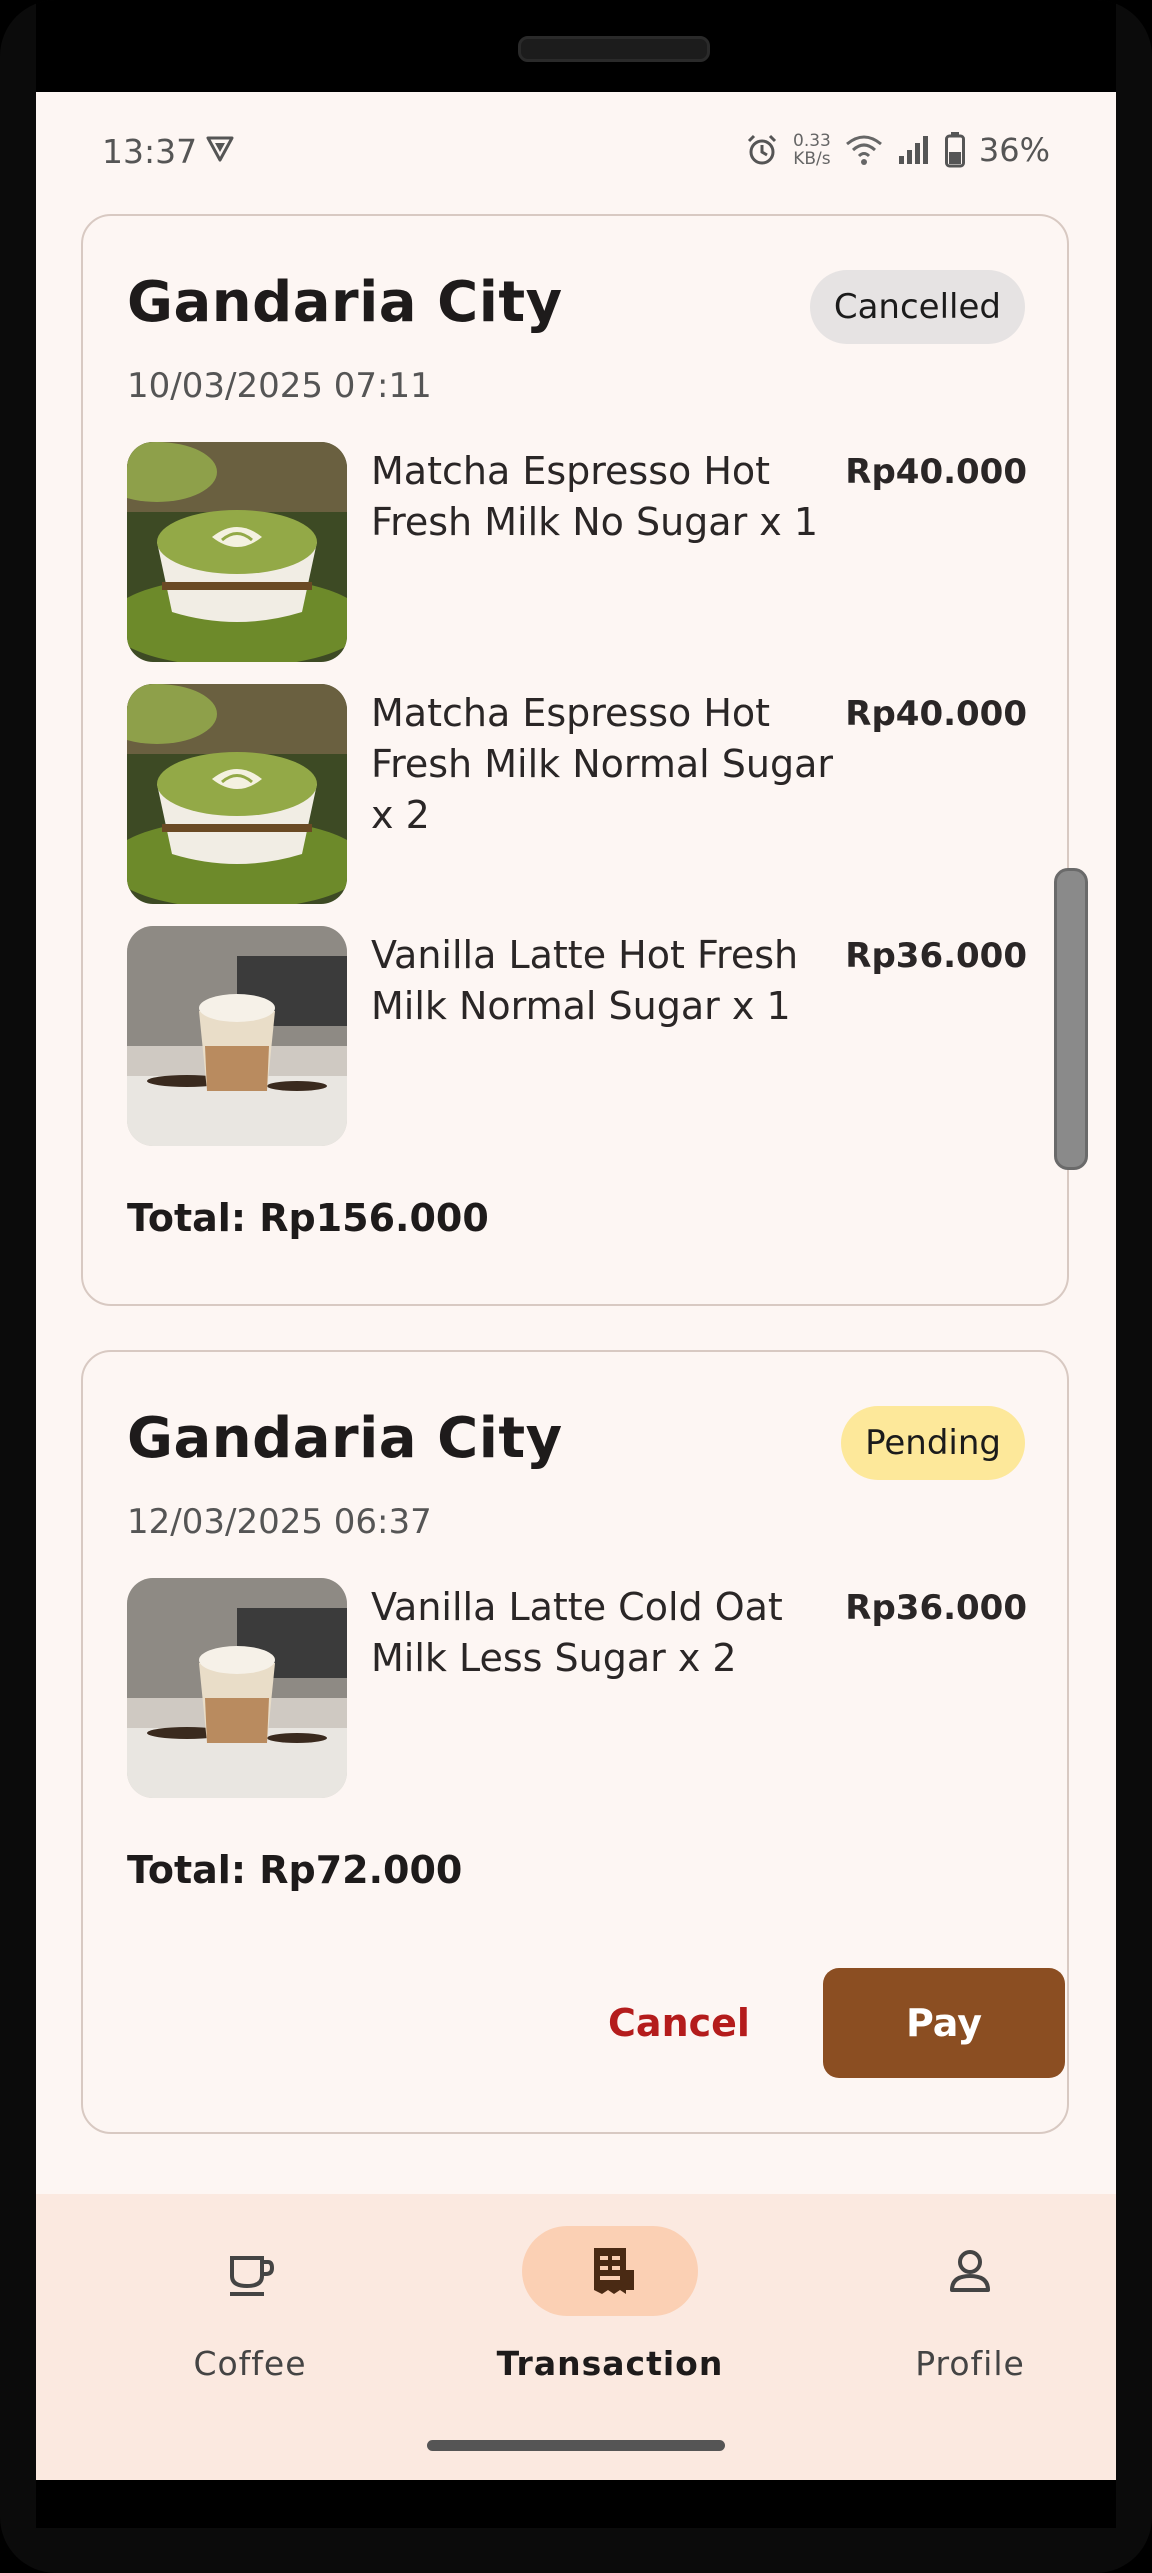 This screenshot has width=1152, height=2573. What do you see at coordinates (252, 2276) in the screenshot?
I see `coffee-cup-icon` at bounding box center [252, 2276].